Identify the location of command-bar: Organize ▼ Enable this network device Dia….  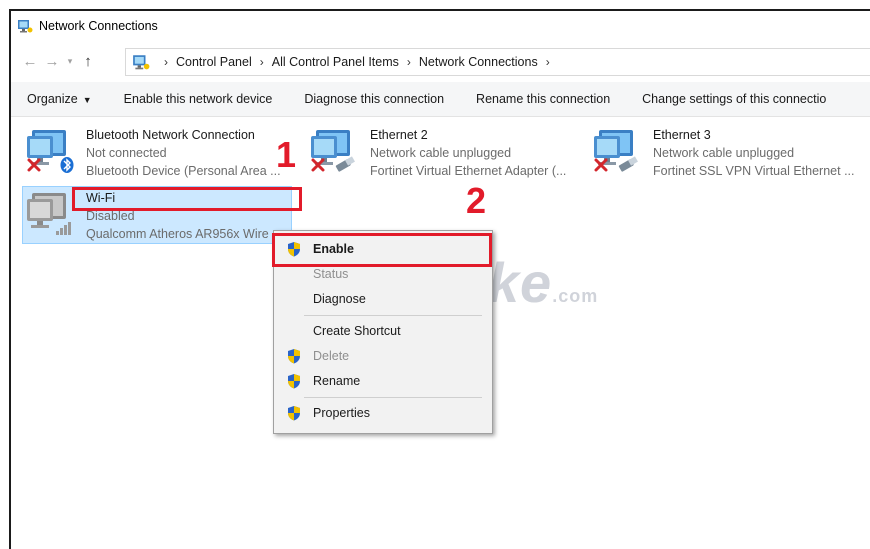
(440, 99).